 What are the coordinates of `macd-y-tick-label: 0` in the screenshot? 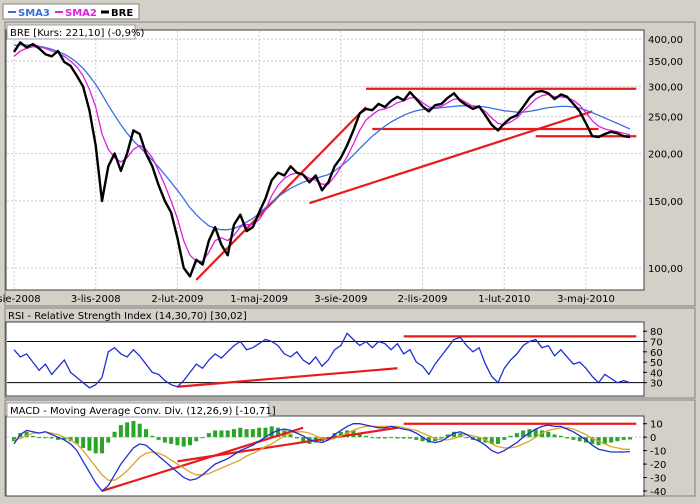 It's located at (653, 438).